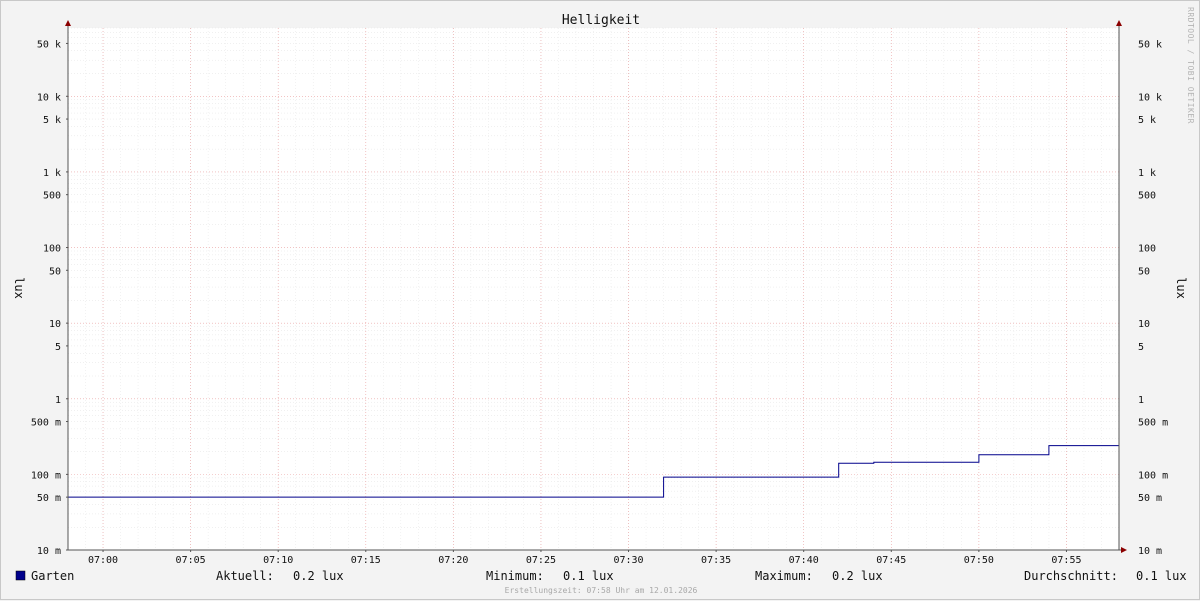 The width and height of the screenshot is (1200, 601). I want to click on legend-max-value: 0.2 lux, so click(857, 576).